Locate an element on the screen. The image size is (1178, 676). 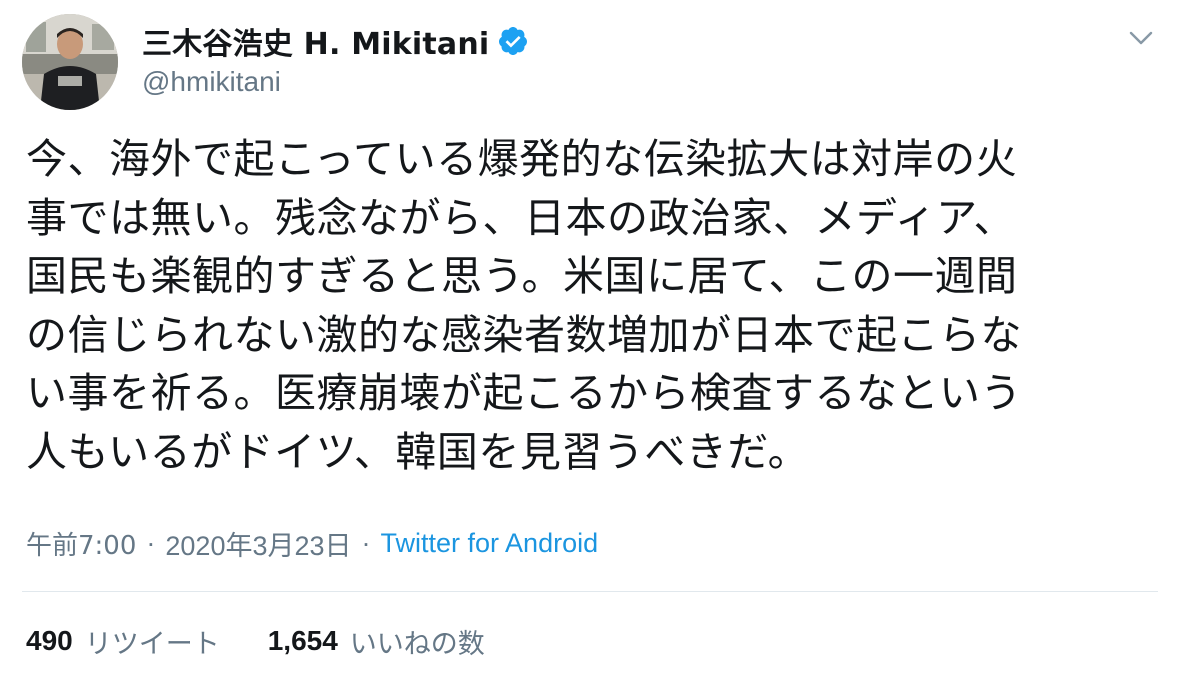
tweet-time: 午前7:00 is located at coordinates (81, 543).